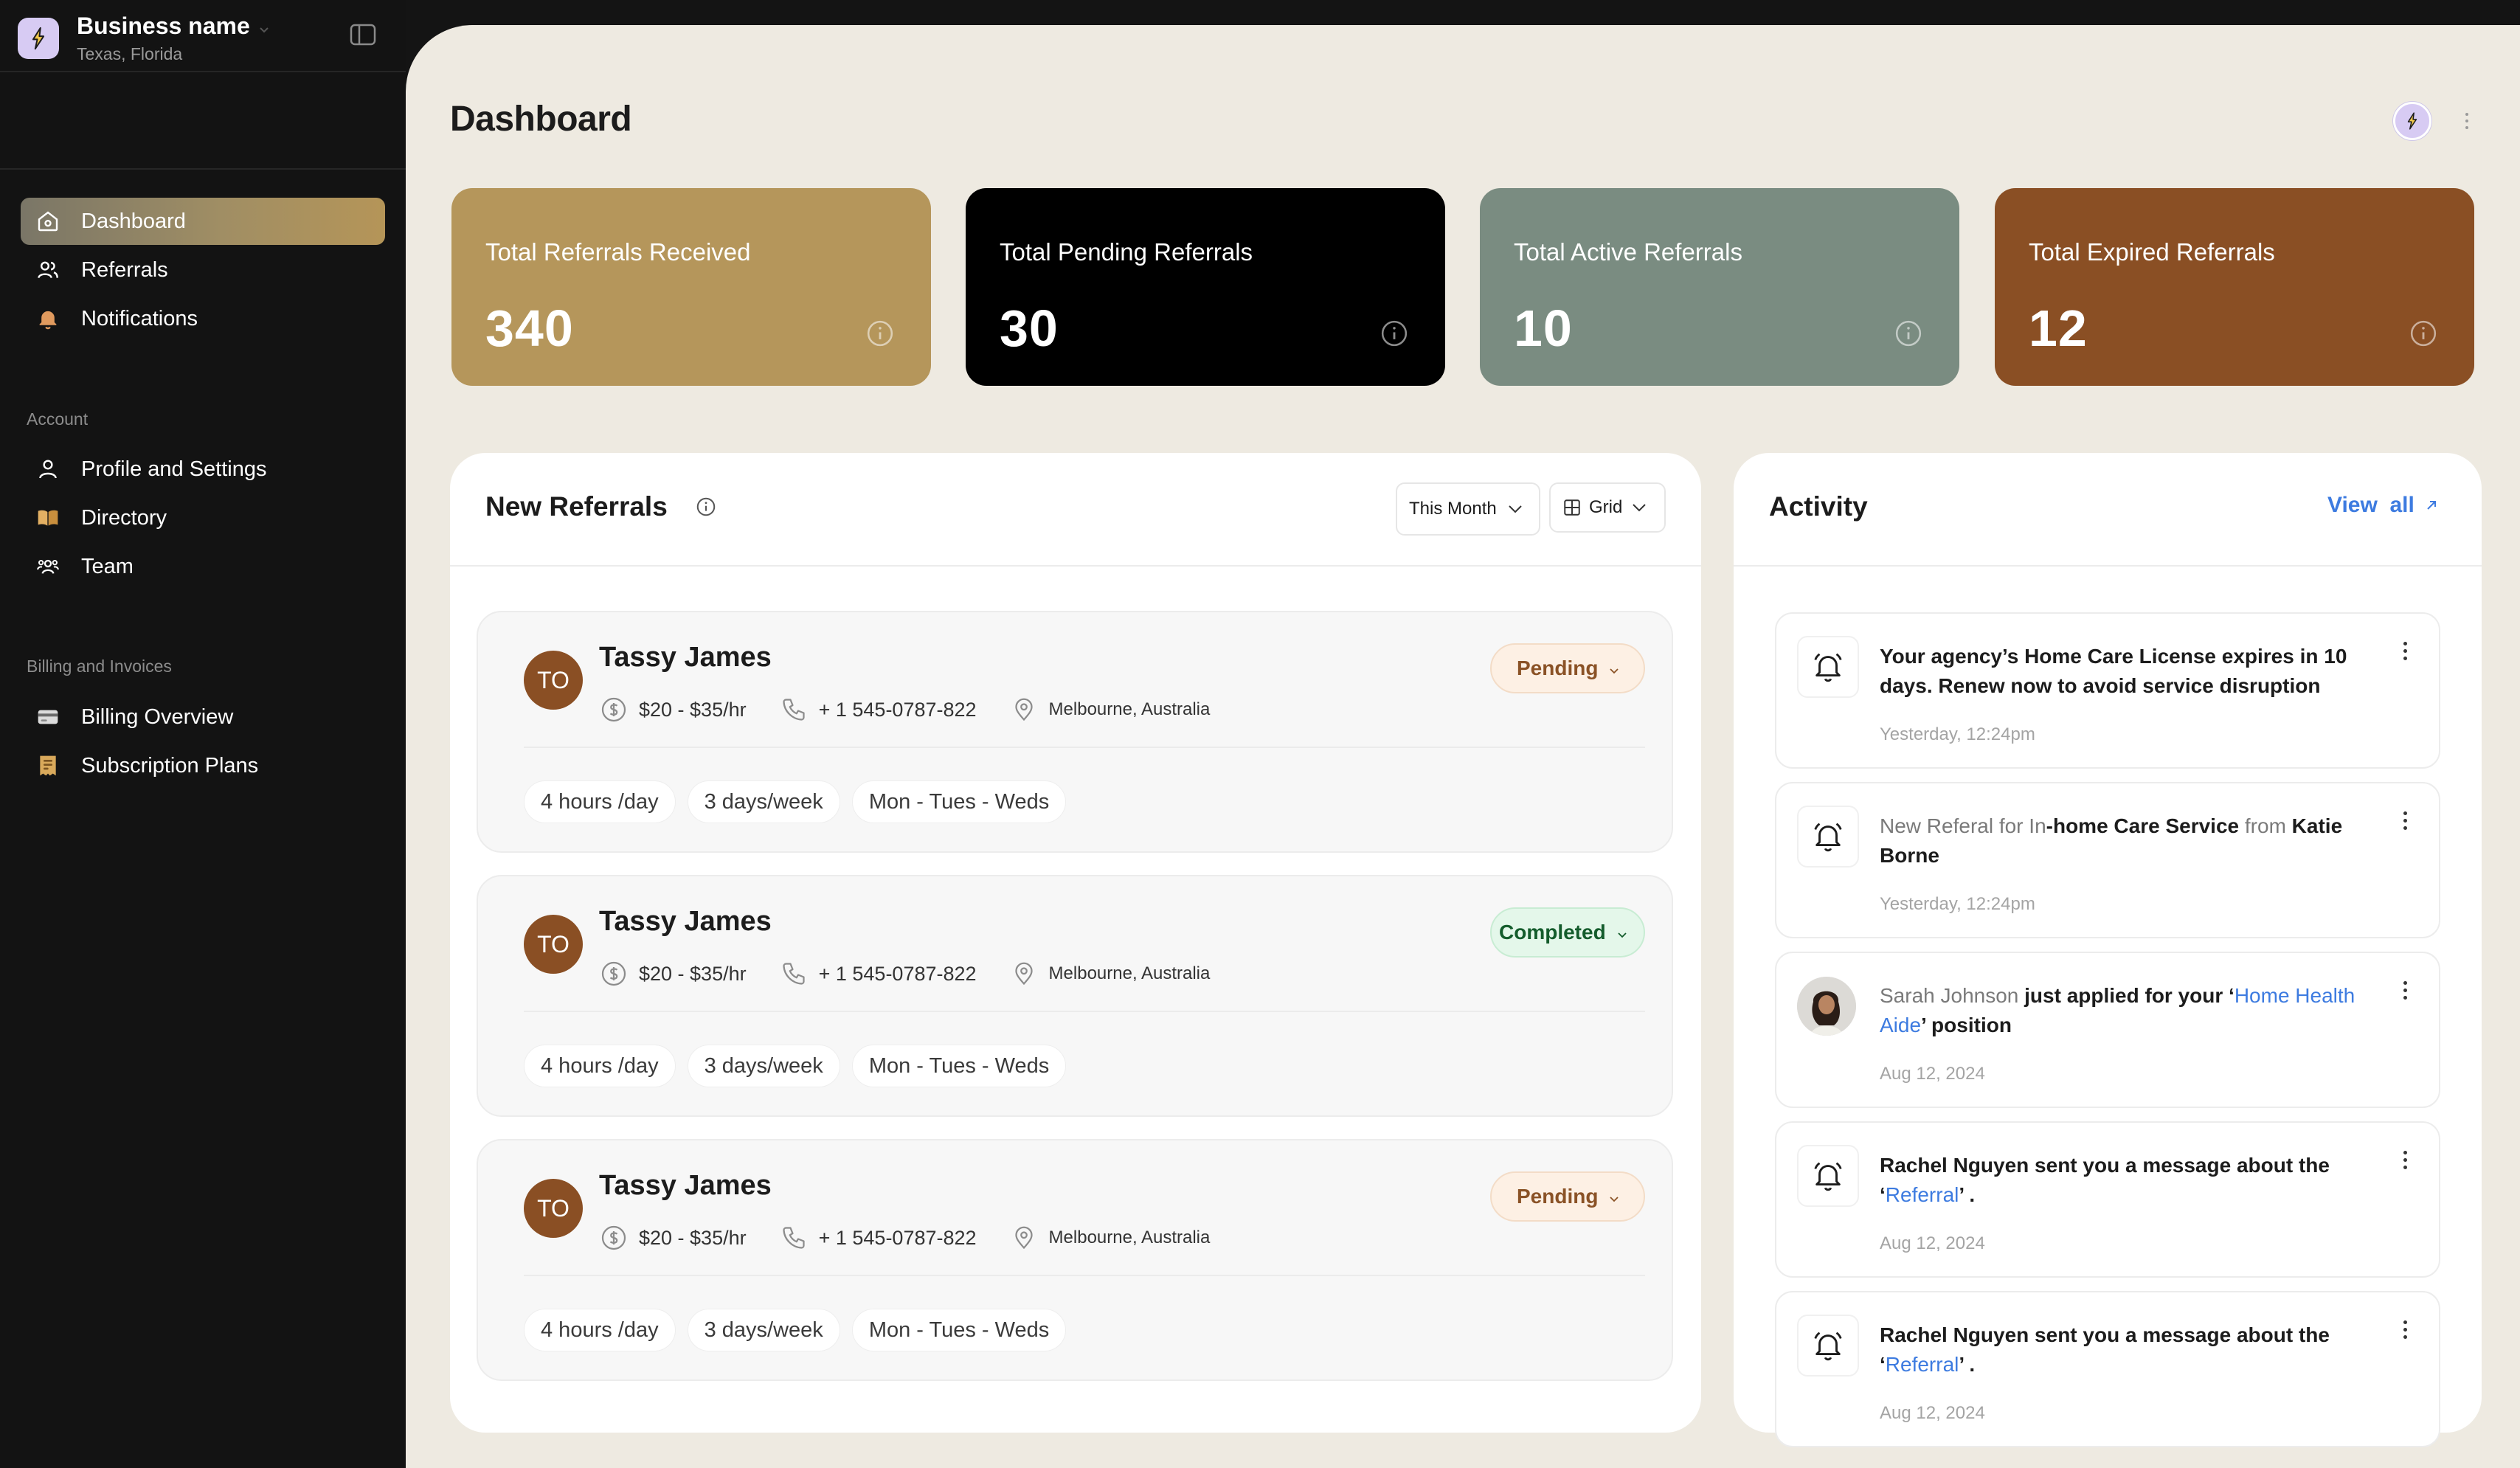 This screenshot has height=1468, width=2520. What do you see at coordinates (1130, 973) in the screenshot?
I see `referral-location: Melbourne, Australia` at bounding box center [1130, 973].